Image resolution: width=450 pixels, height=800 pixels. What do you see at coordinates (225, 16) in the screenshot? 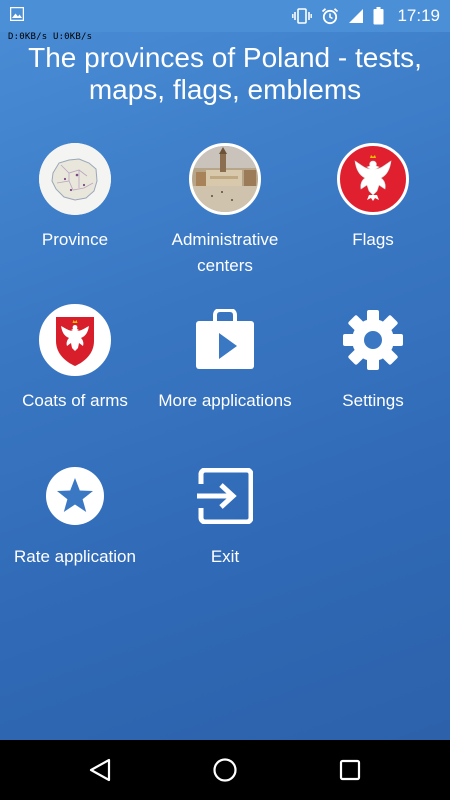
I see `status-bar: 17:19` at bounding box center [225, 16].